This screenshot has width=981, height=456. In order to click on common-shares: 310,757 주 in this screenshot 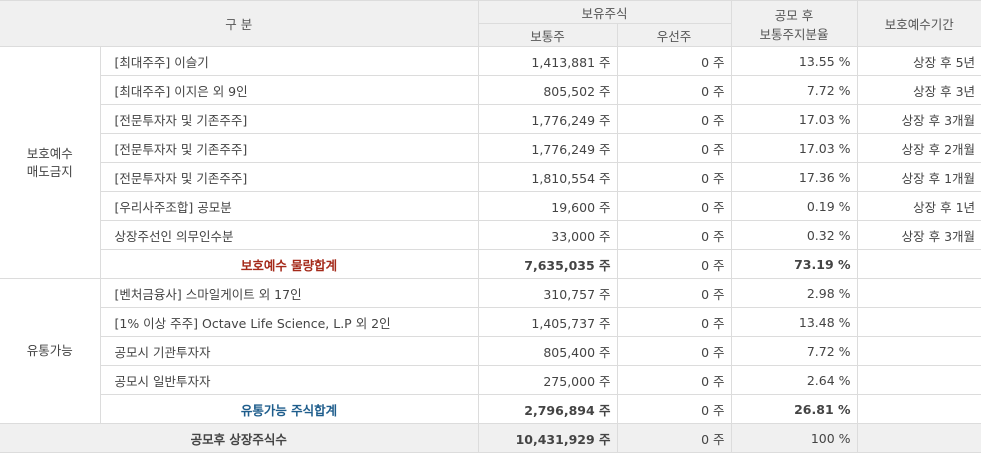, I will do `click(547, 293)`.